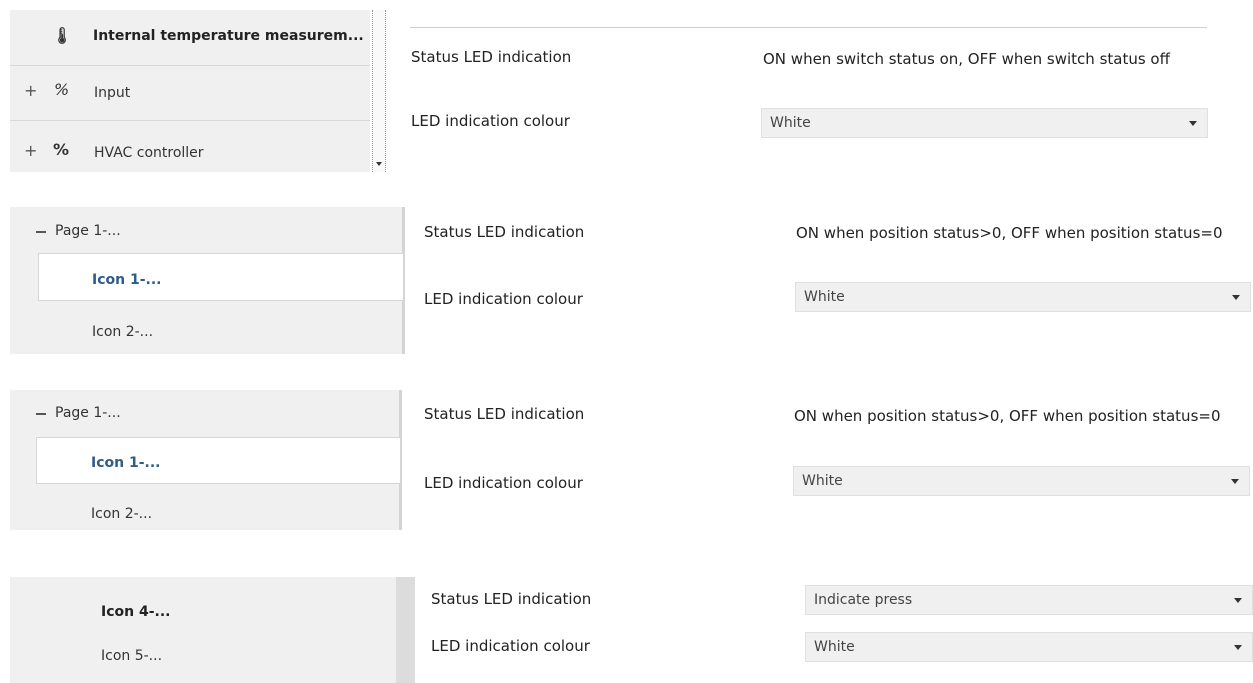  What do you see at coordinates (808, 27) in the screenshot?
I see `section1-top-rule` at bounding box center [808, 27].